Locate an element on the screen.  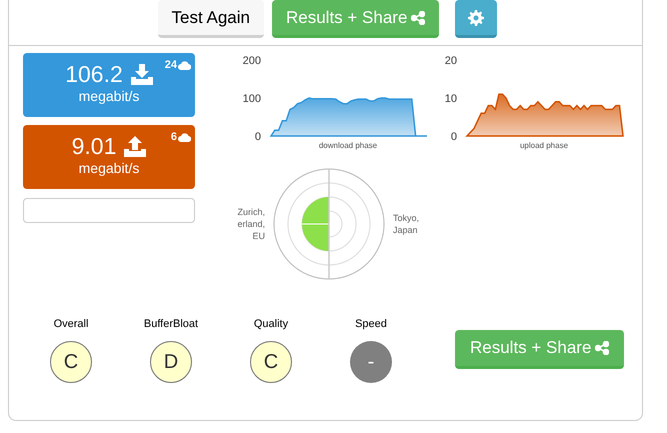
location-label: Tokyo, is located at coordinates (406, 218).